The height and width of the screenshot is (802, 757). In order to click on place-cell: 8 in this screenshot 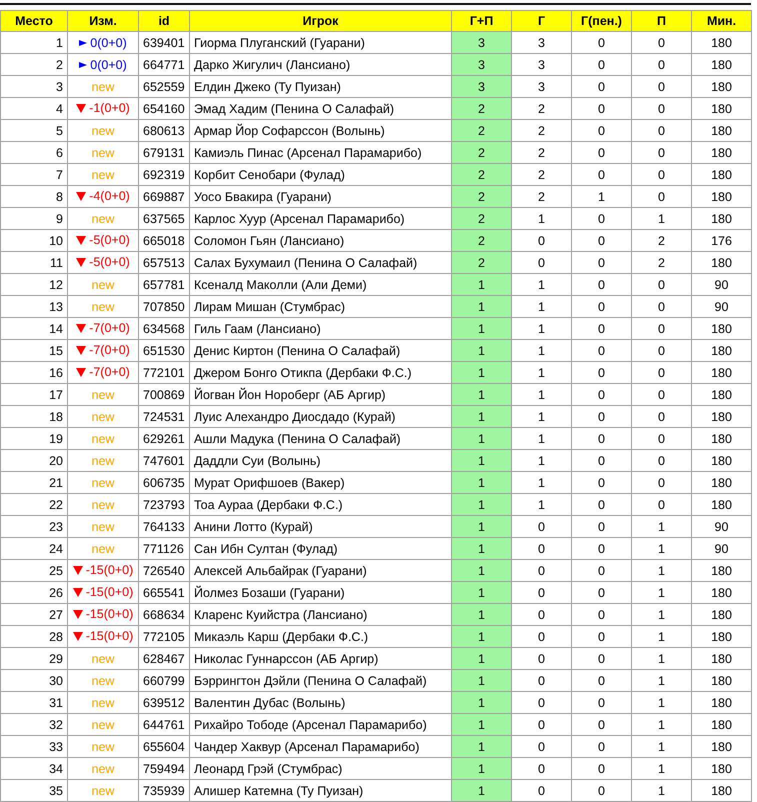, I will do `click(34, 197)`.